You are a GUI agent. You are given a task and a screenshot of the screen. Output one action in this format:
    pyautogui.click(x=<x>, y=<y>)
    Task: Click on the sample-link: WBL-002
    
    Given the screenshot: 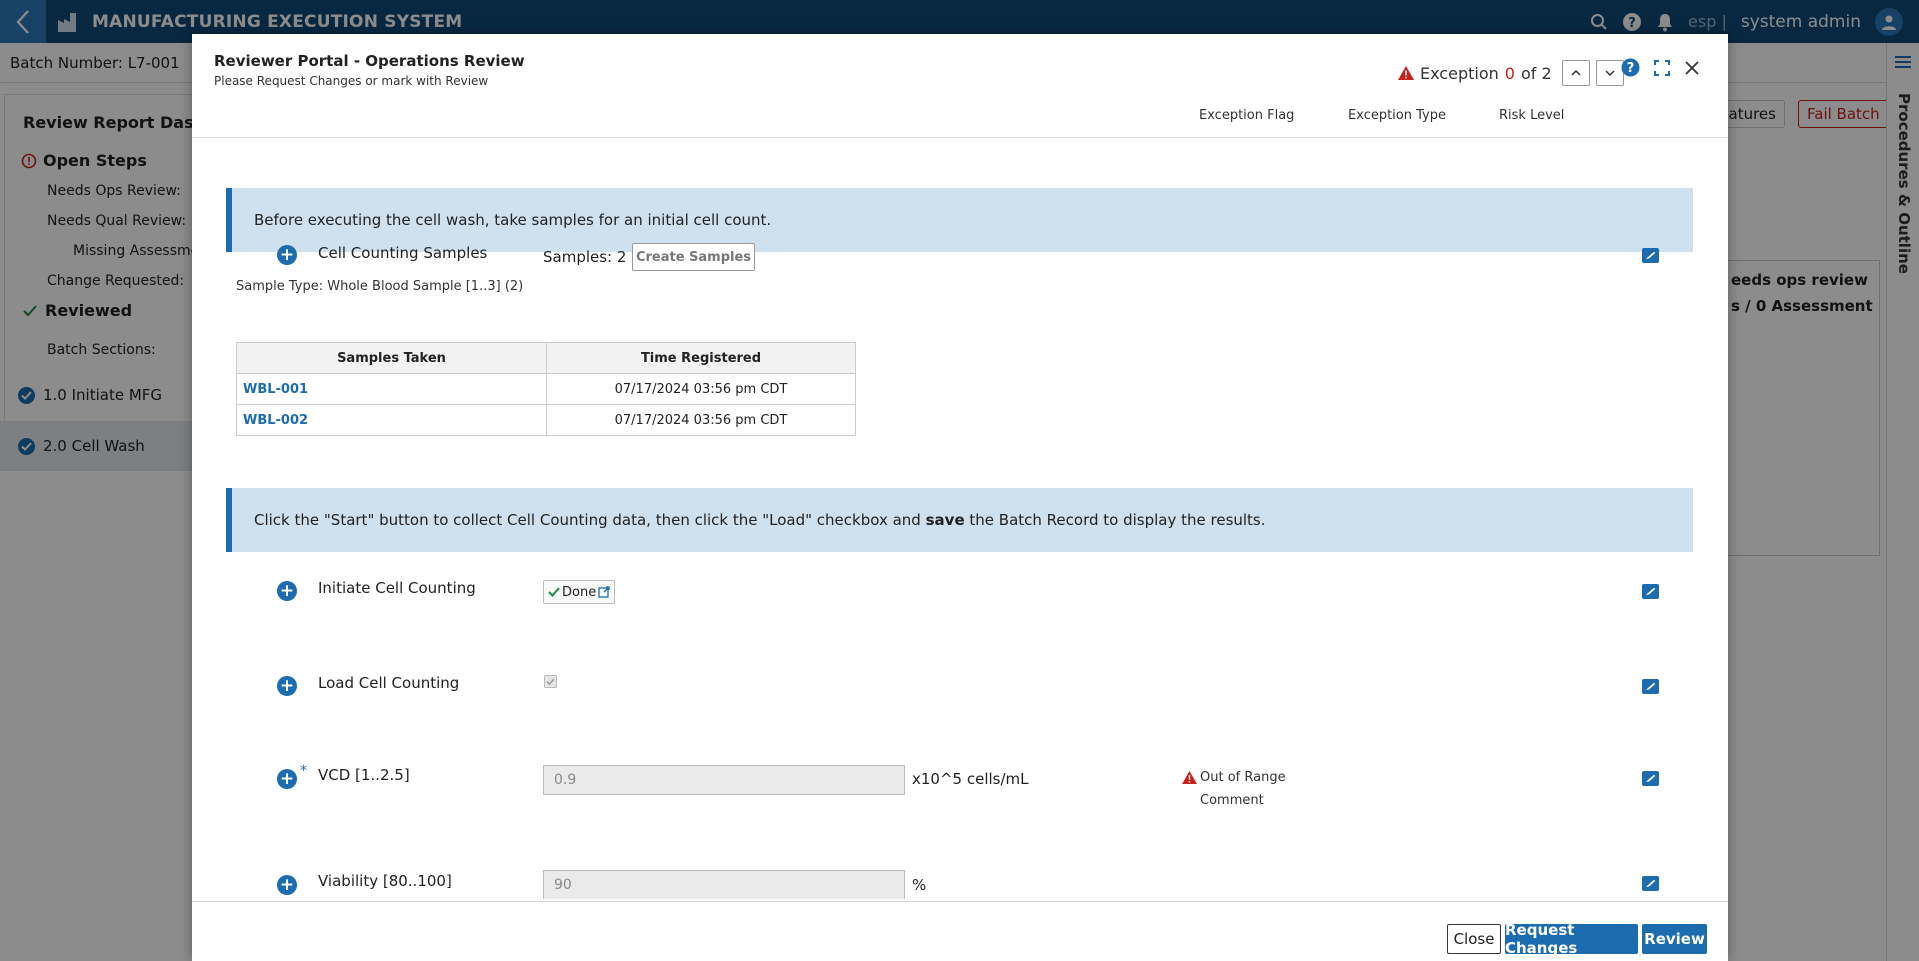 What is the action you would take?
    pyautogui.click(x=391, y=420)
    